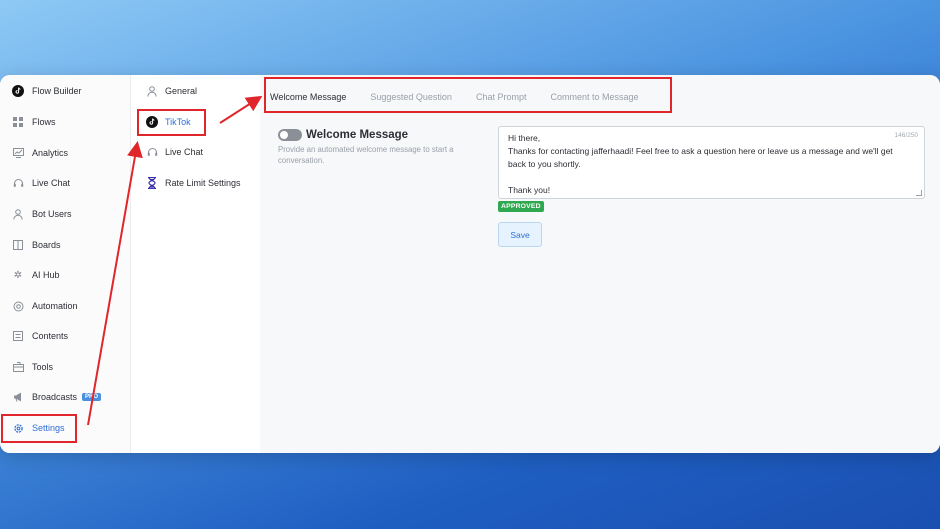  Describe the element at coordinates (18, 367) in the screenshot. I see `tools-icon` at that location.